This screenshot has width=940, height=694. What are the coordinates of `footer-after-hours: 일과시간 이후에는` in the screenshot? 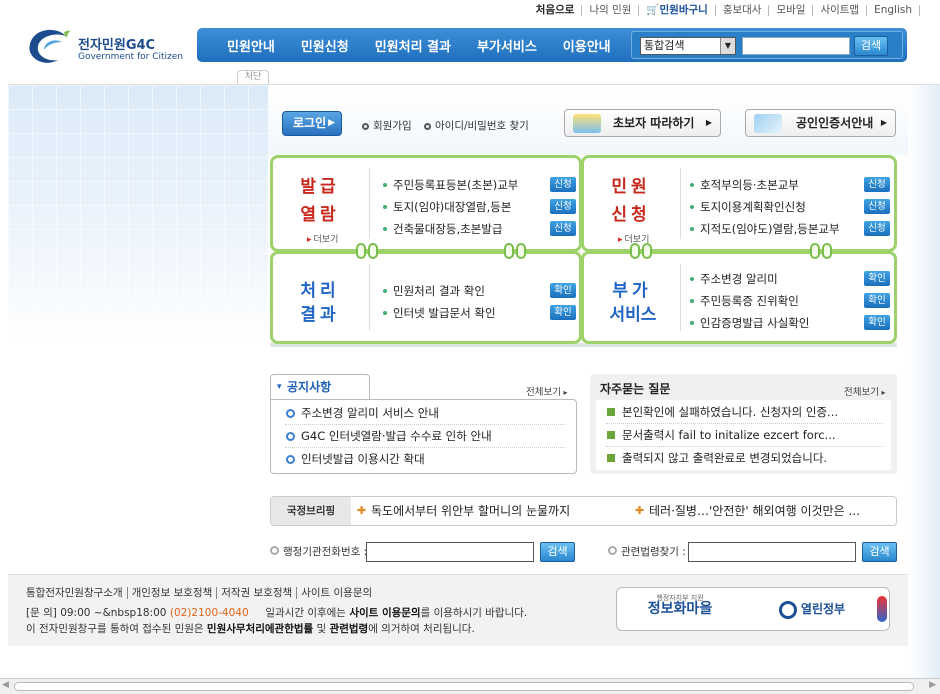 It's located at (305, 613).